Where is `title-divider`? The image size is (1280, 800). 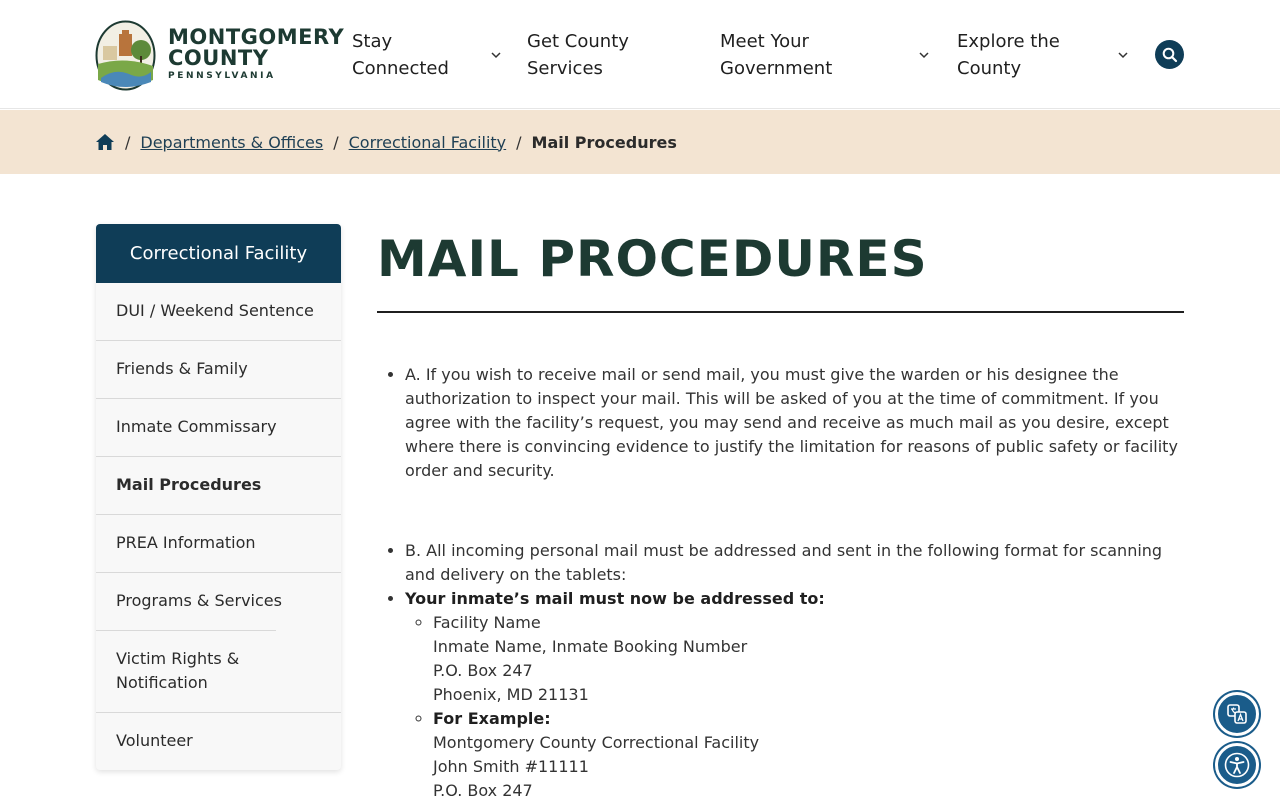 title-divider is located at coordinates (780, 312).